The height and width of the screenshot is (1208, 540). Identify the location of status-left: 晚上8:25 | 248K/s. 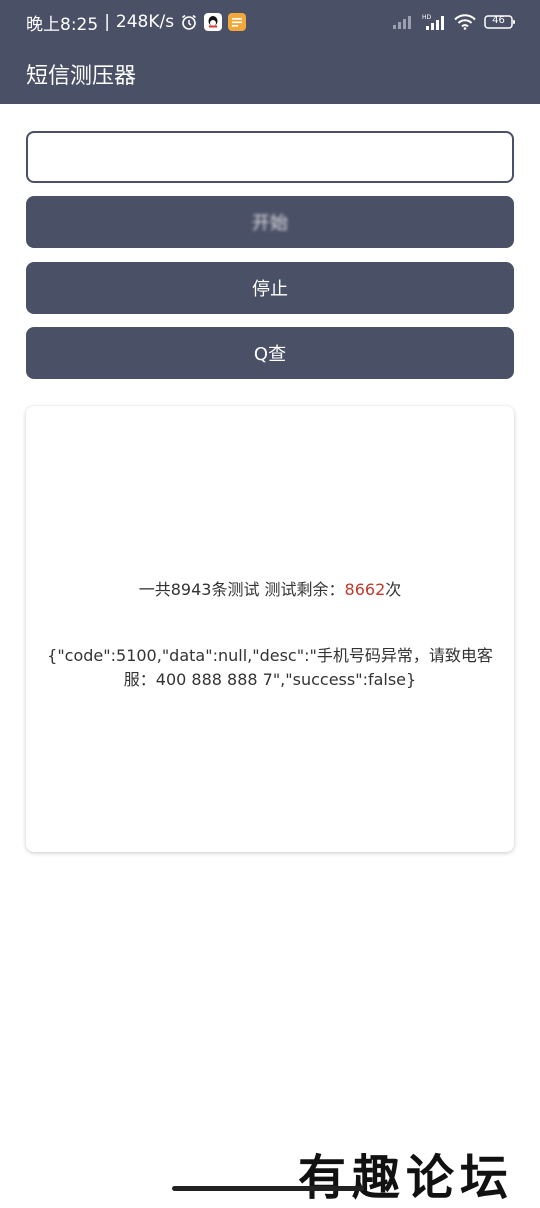
(136, 22).